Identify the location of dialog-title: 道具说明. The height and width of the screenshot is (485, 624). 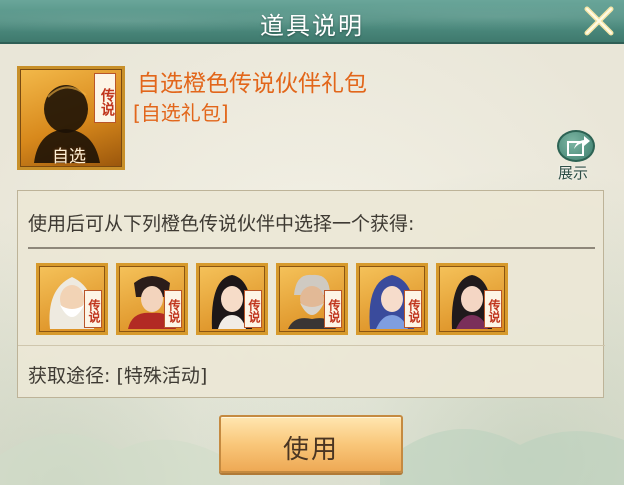
(312, 26).